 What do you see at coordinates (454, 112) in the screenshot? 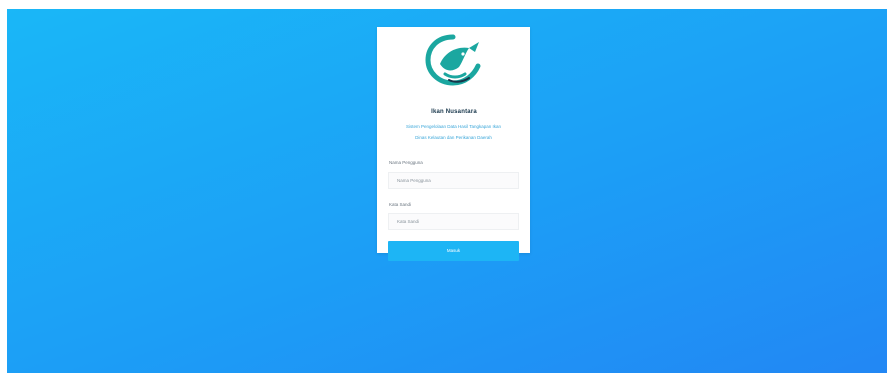
I see `brand-name: Ikan Nusantara` at bounding box center [454, 112].